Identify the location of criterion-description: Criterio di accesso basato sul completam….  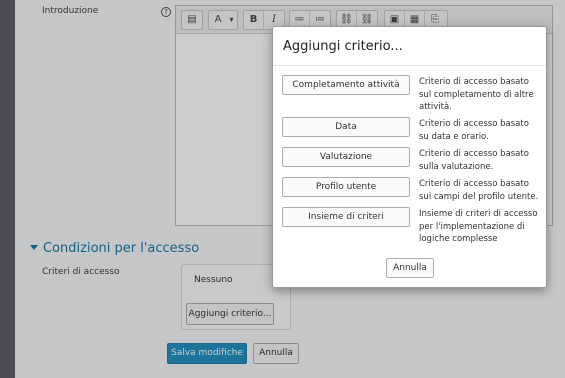
(476, 94).